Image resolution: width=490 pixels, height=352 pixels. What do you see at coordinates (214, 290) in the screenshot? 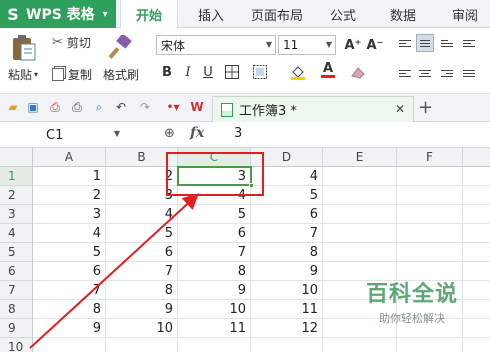
I see `cell-c7: 9` at bounding box center [214, 290].